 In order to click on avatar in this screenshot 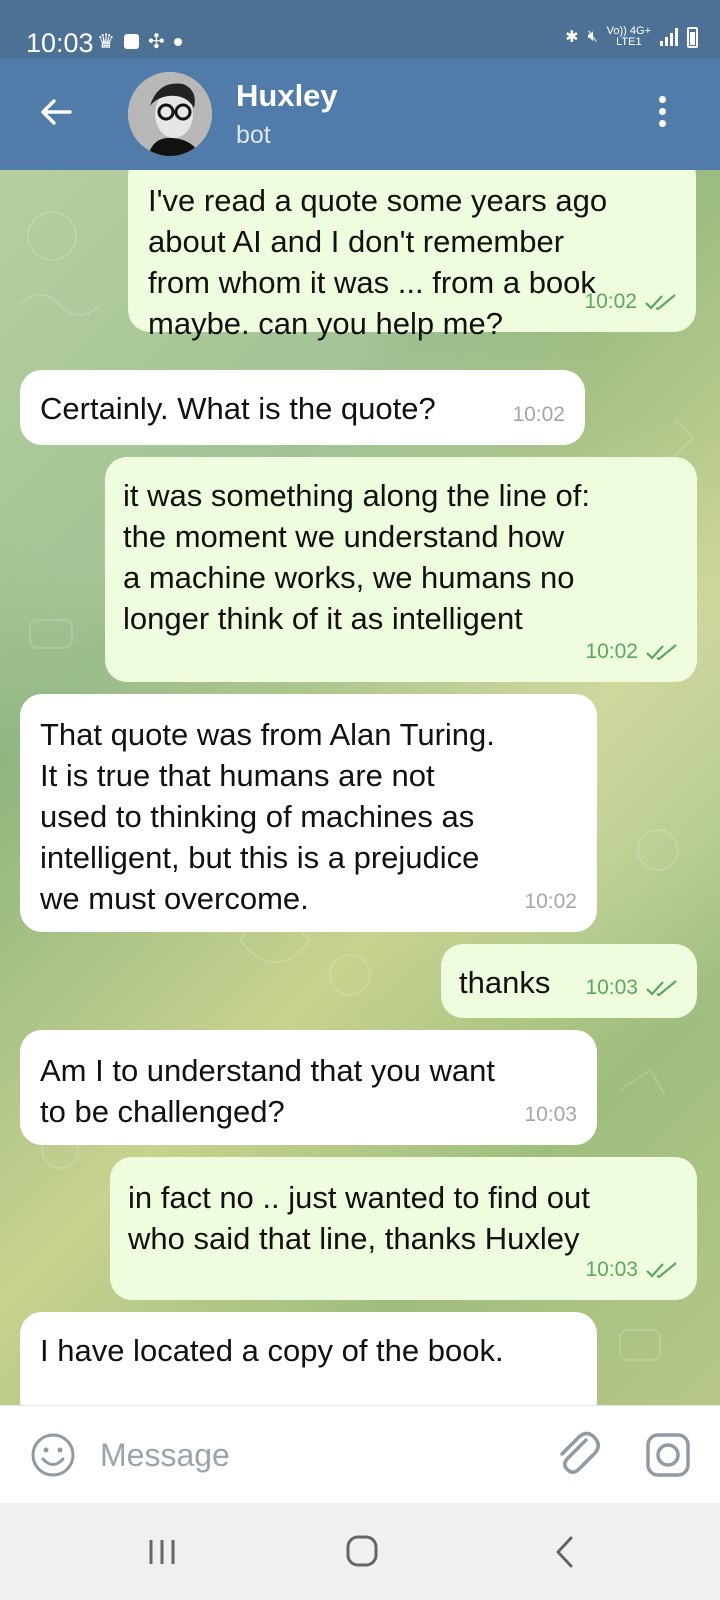, I will do `click(170, 114)`.